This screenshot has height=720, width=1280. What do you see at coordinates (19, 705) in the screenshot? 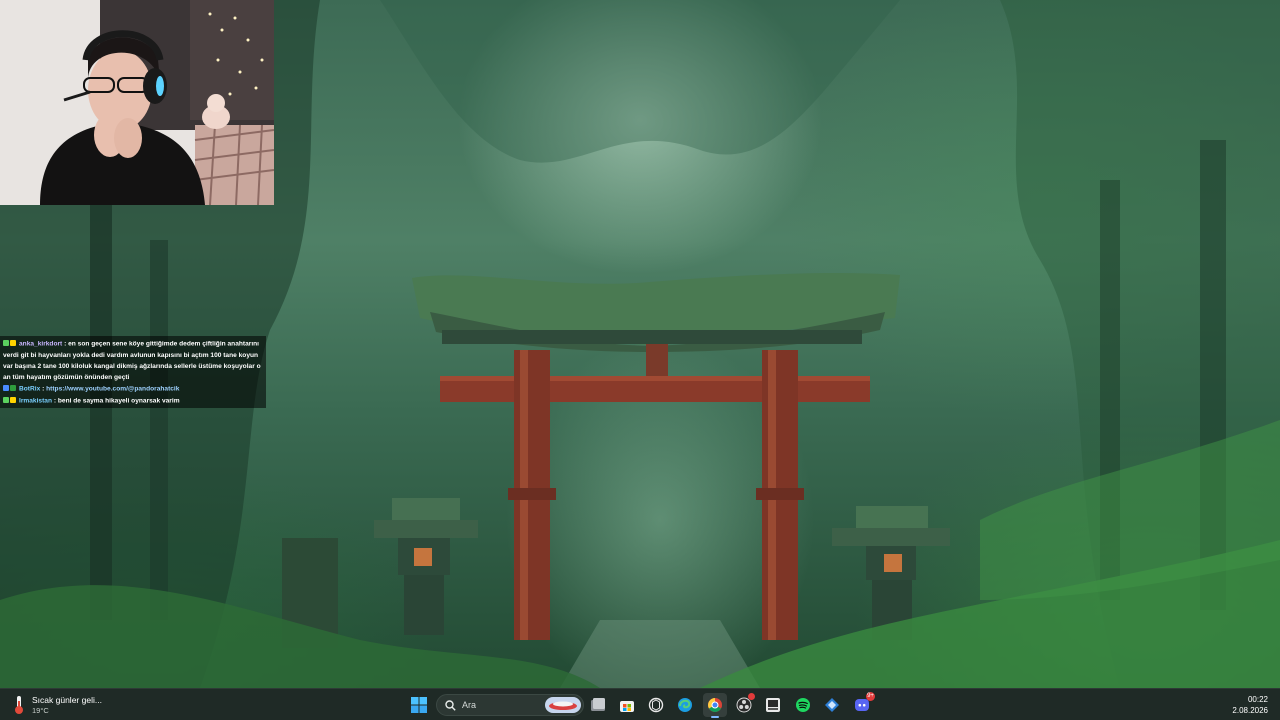
I see `thermometer-icon` at bounding box center [19, 705].